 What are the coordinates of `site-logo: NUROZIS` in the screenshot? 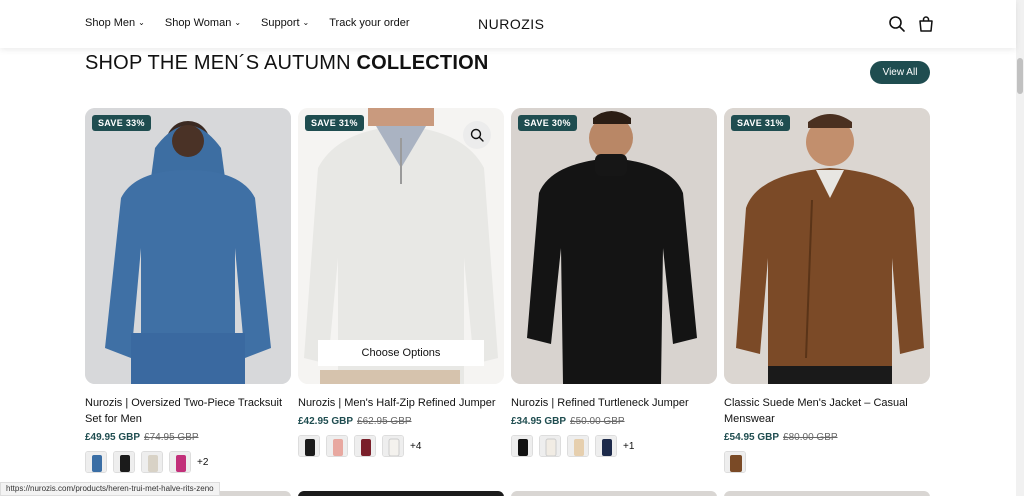 It's located at (511, 24).